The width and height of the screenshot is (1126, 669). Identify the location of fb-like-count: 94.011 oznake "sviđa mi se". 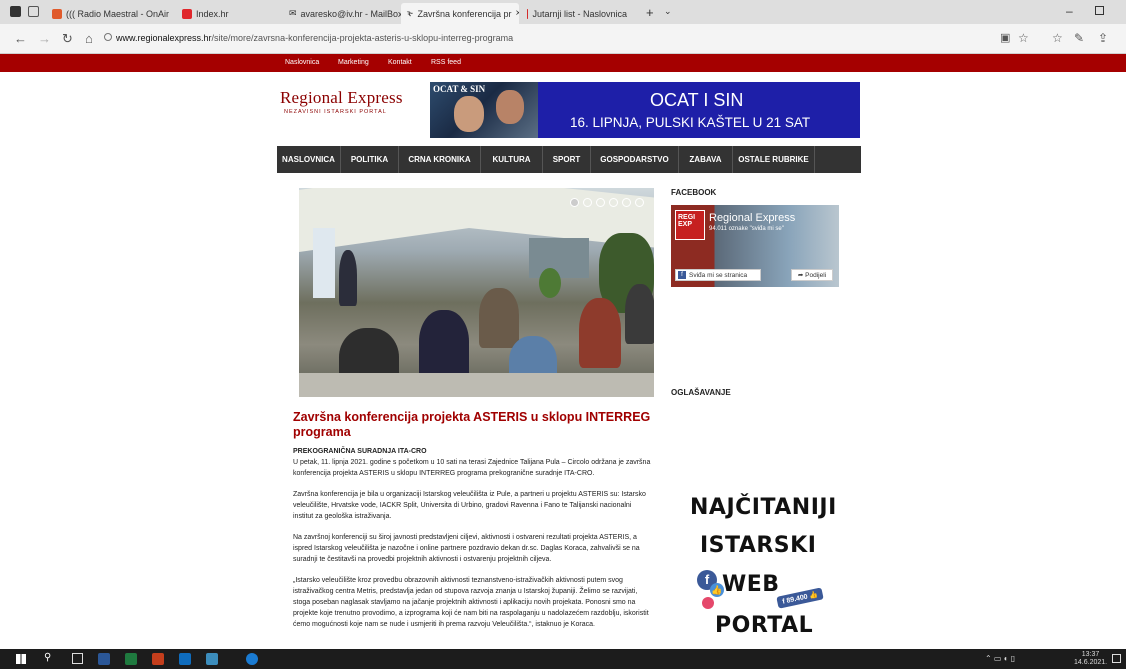
(746, 229).